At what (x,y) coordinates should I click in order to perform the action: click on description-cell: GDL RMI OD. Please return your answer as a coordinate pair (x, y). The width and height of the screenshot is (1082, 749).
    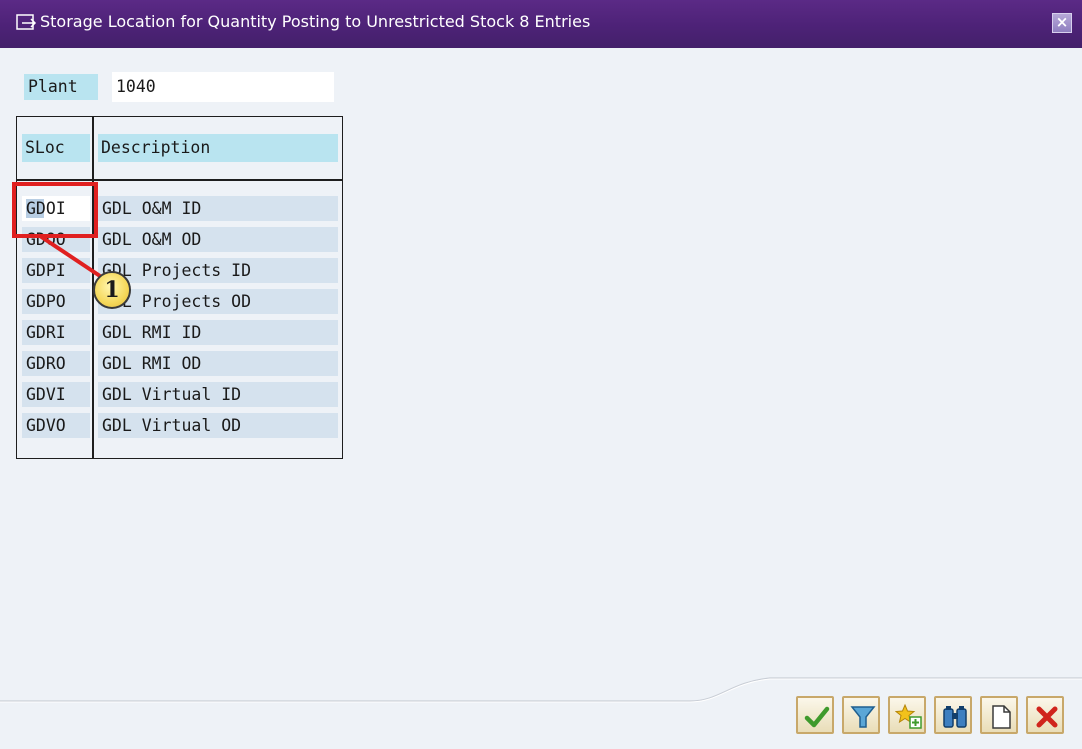
    Looking at the image, I should click on (218, 363).